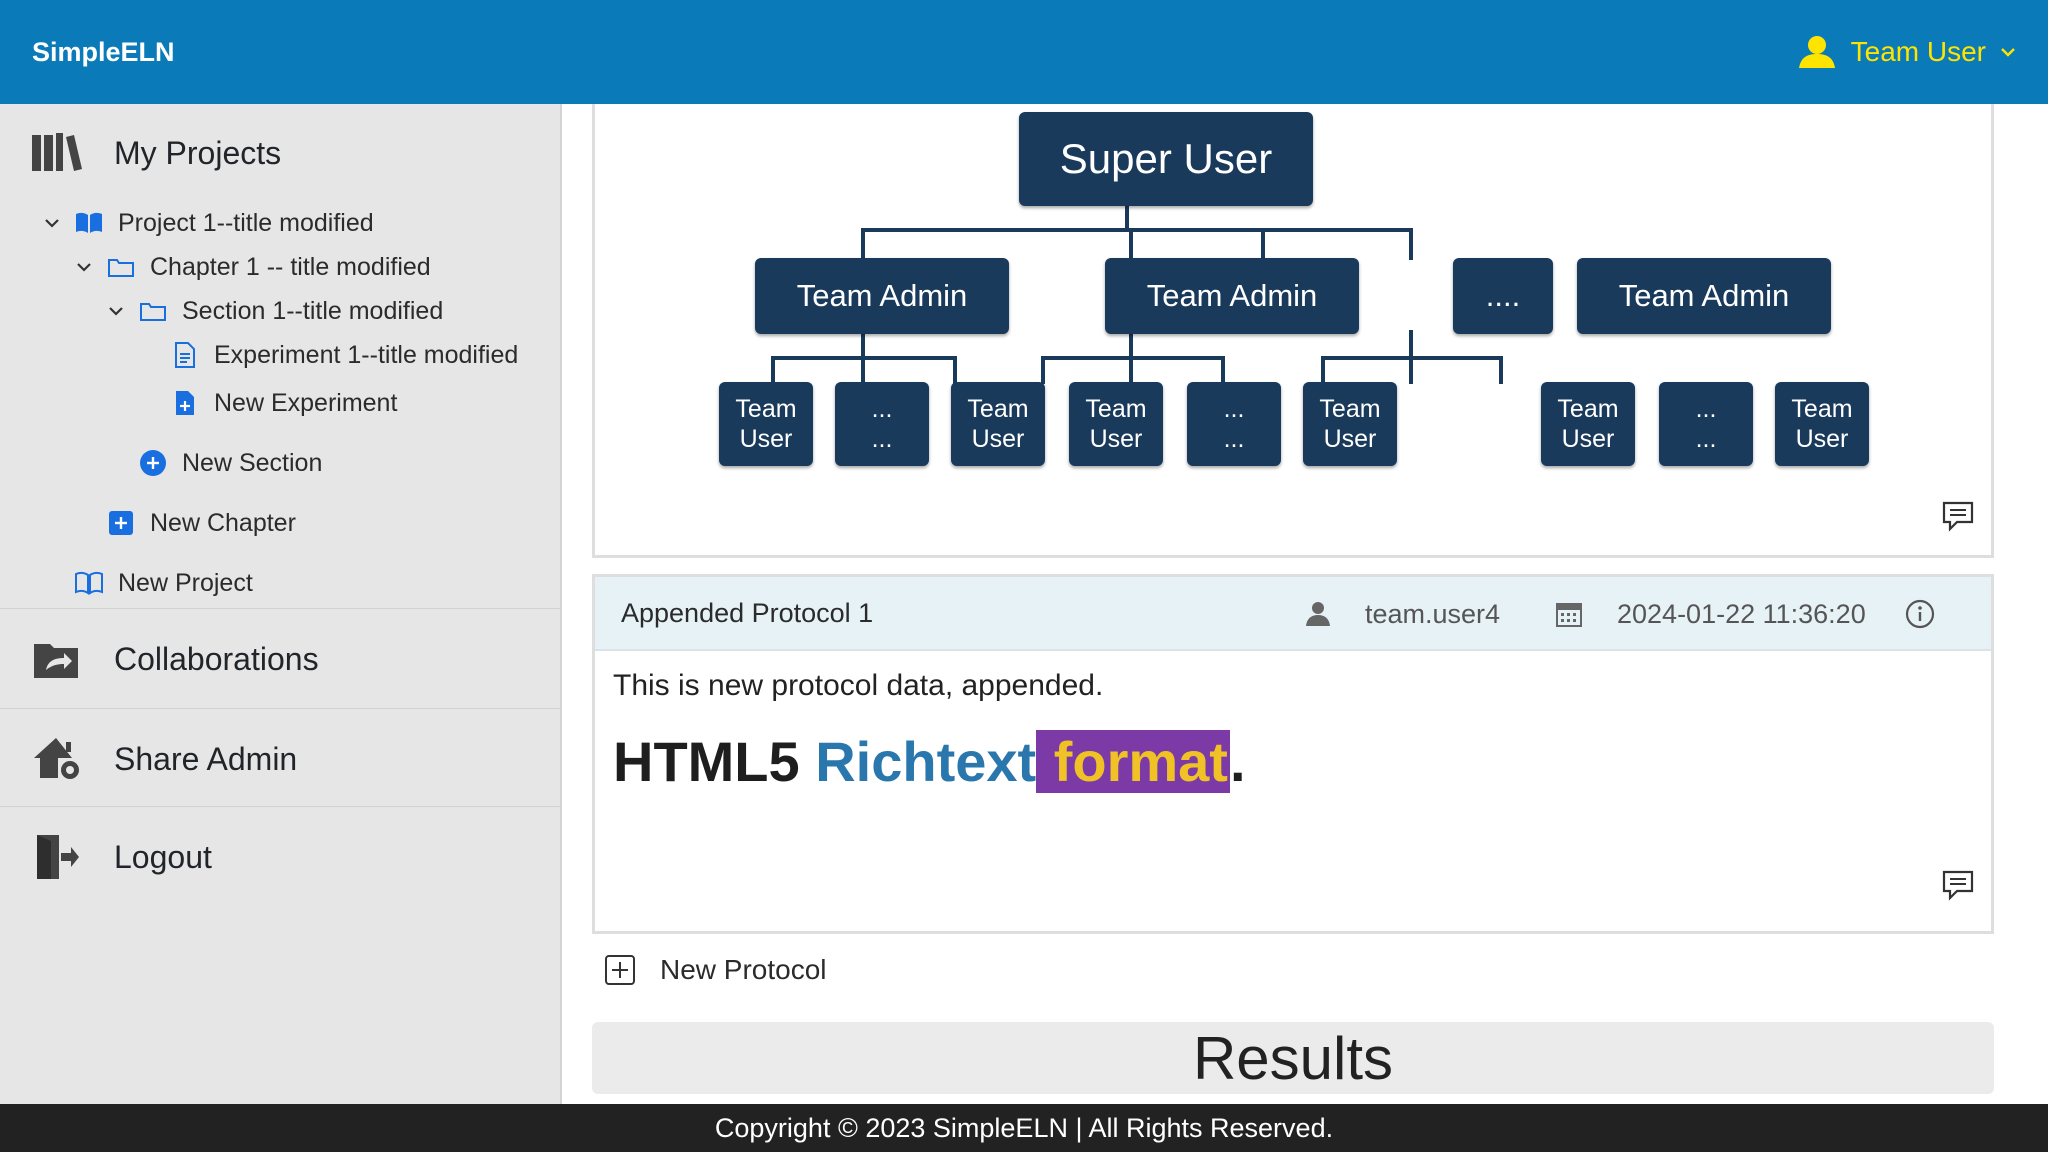  I want to click on plus-circle-icon, so click(153, 463).